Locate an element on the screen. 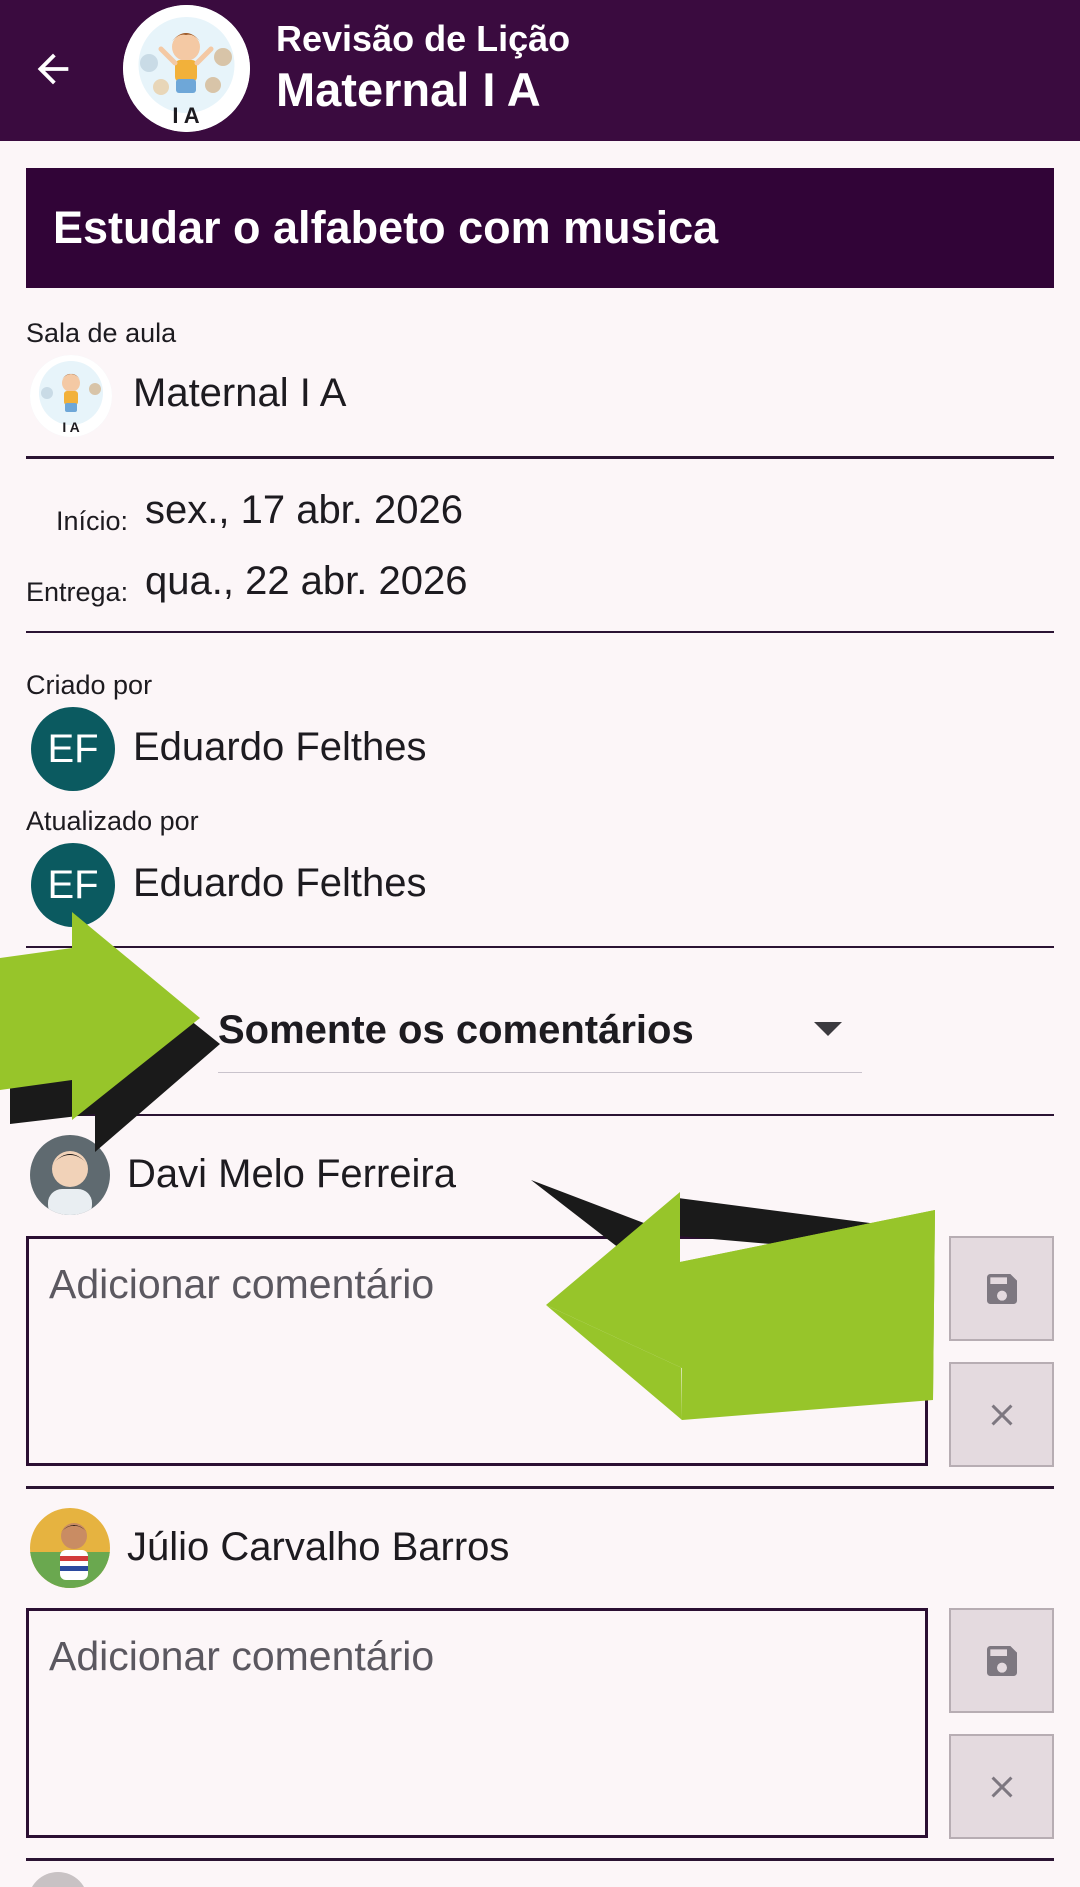  lesson-title: Estudar o alfabeto com musica is located at coordinates (386, 227).